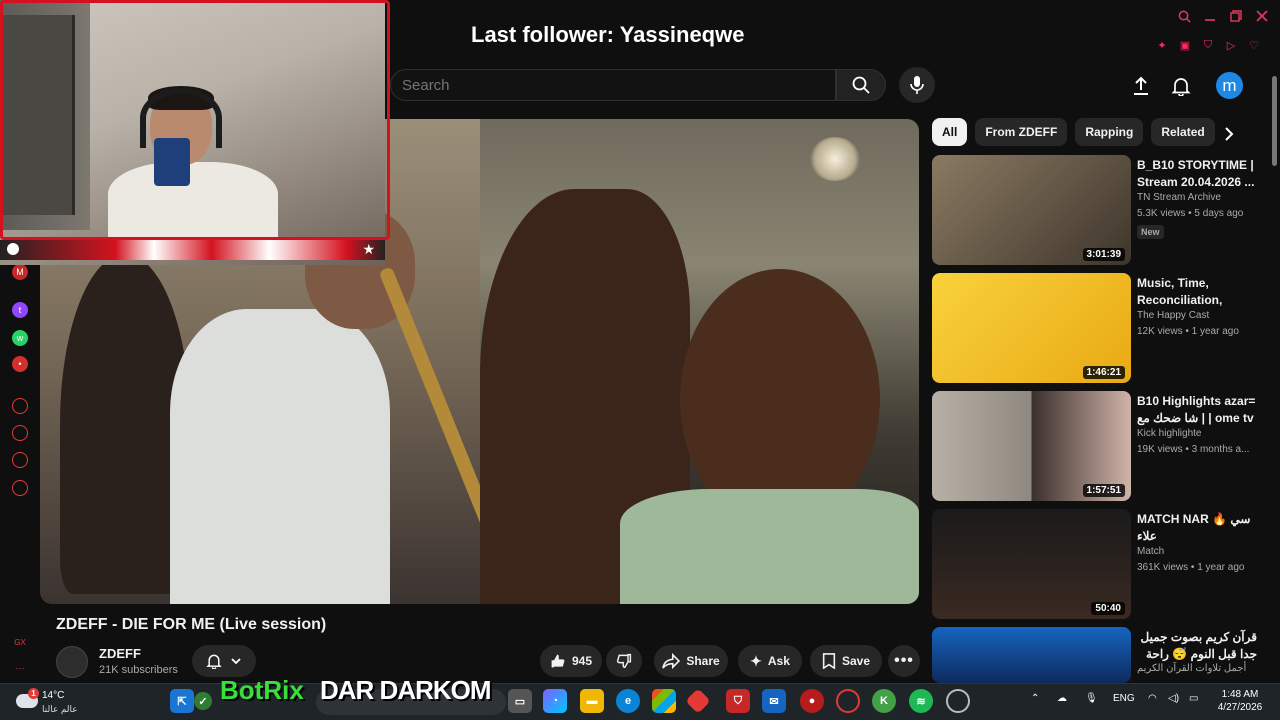 Image resolution: width=1280 pixels, height=720 pixels. Describe the element at coordinates (848, 701) in the screenshot. I see `opera-gx-icon` at that location.